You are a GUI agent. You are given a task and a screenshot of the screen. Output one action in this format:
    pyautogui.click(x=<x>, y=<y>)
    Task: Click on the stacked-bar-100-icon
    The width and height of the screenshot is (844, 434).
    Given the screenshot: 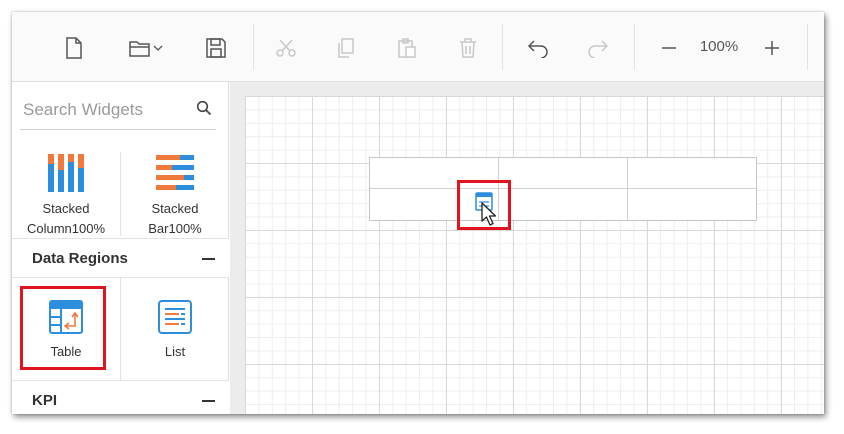 What is the action you would take?
    pyautogui.click(x=175, y=172)
    